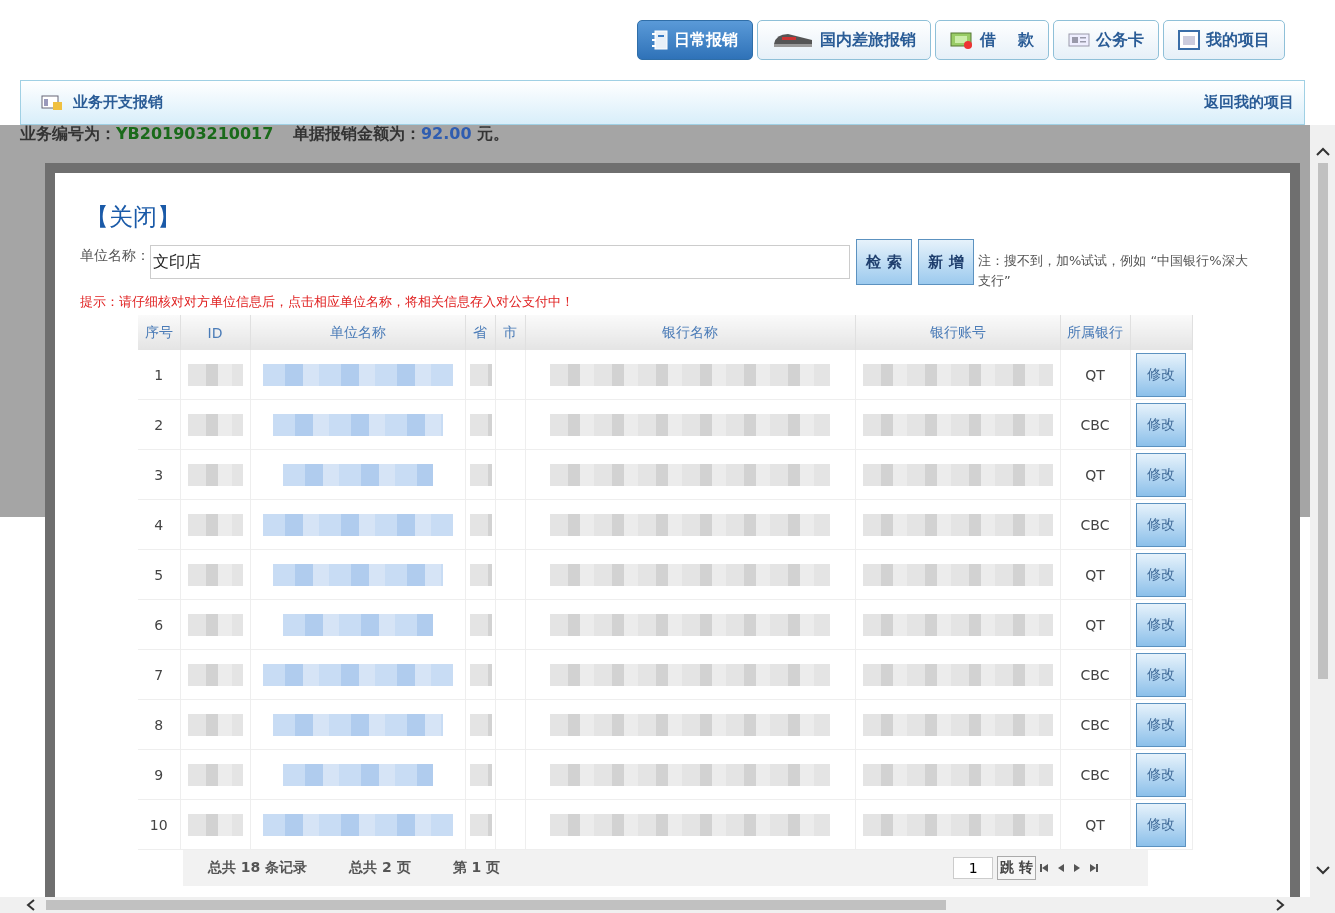 The width and height of the screenshot is (1335, 913). Describe the element at coordinates (695, 40) in the screenshot. I see `nav-tab: 日常报销` at that location.